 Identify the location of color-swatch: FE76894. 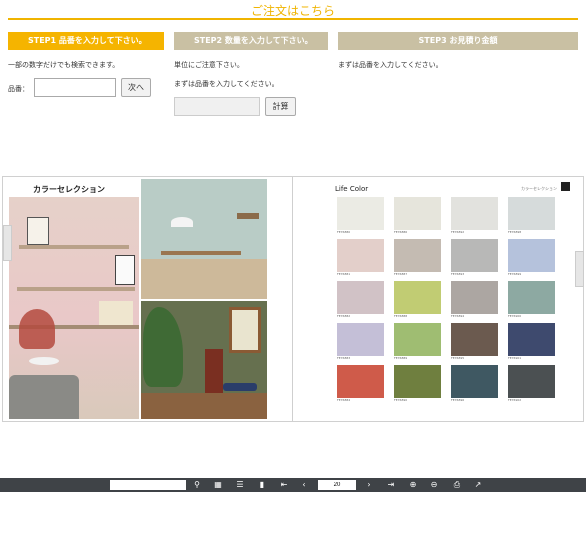
(474, 299).